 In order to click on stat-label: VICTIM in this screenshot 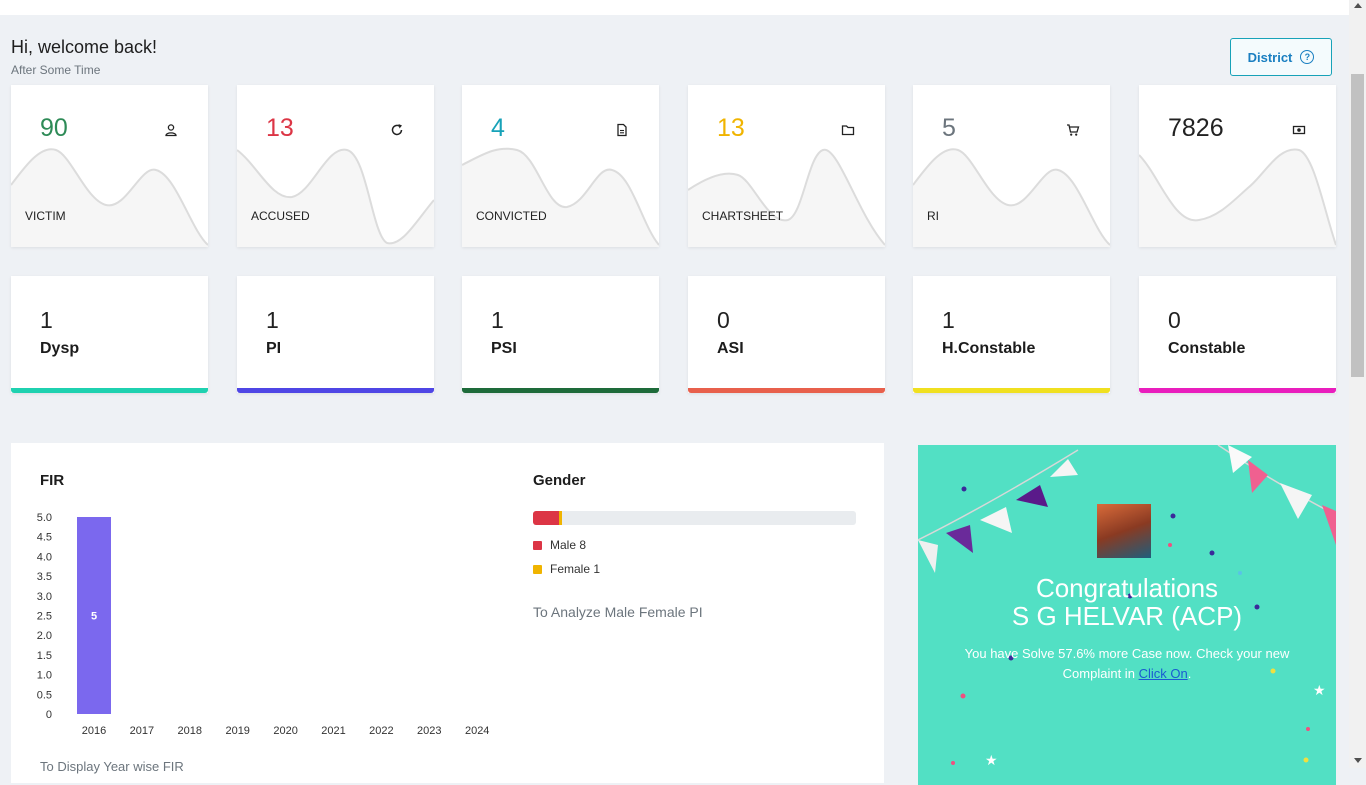, I will do `click(45, 216)`.